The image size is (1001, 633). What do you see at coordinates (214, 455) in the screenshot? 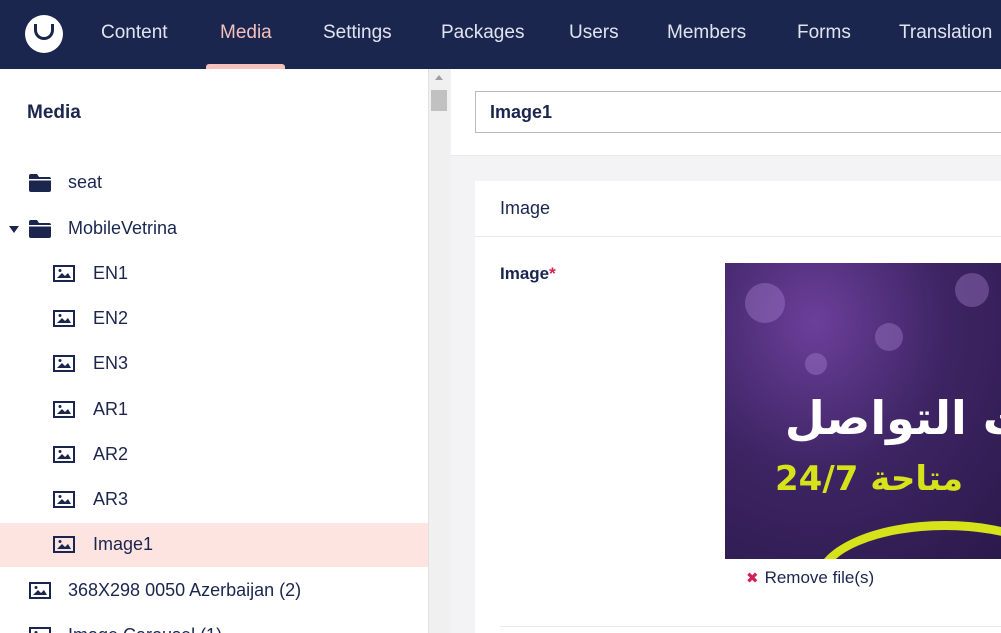
I see `tree-item-ar2: AR2` at bounding box center [214, 455].